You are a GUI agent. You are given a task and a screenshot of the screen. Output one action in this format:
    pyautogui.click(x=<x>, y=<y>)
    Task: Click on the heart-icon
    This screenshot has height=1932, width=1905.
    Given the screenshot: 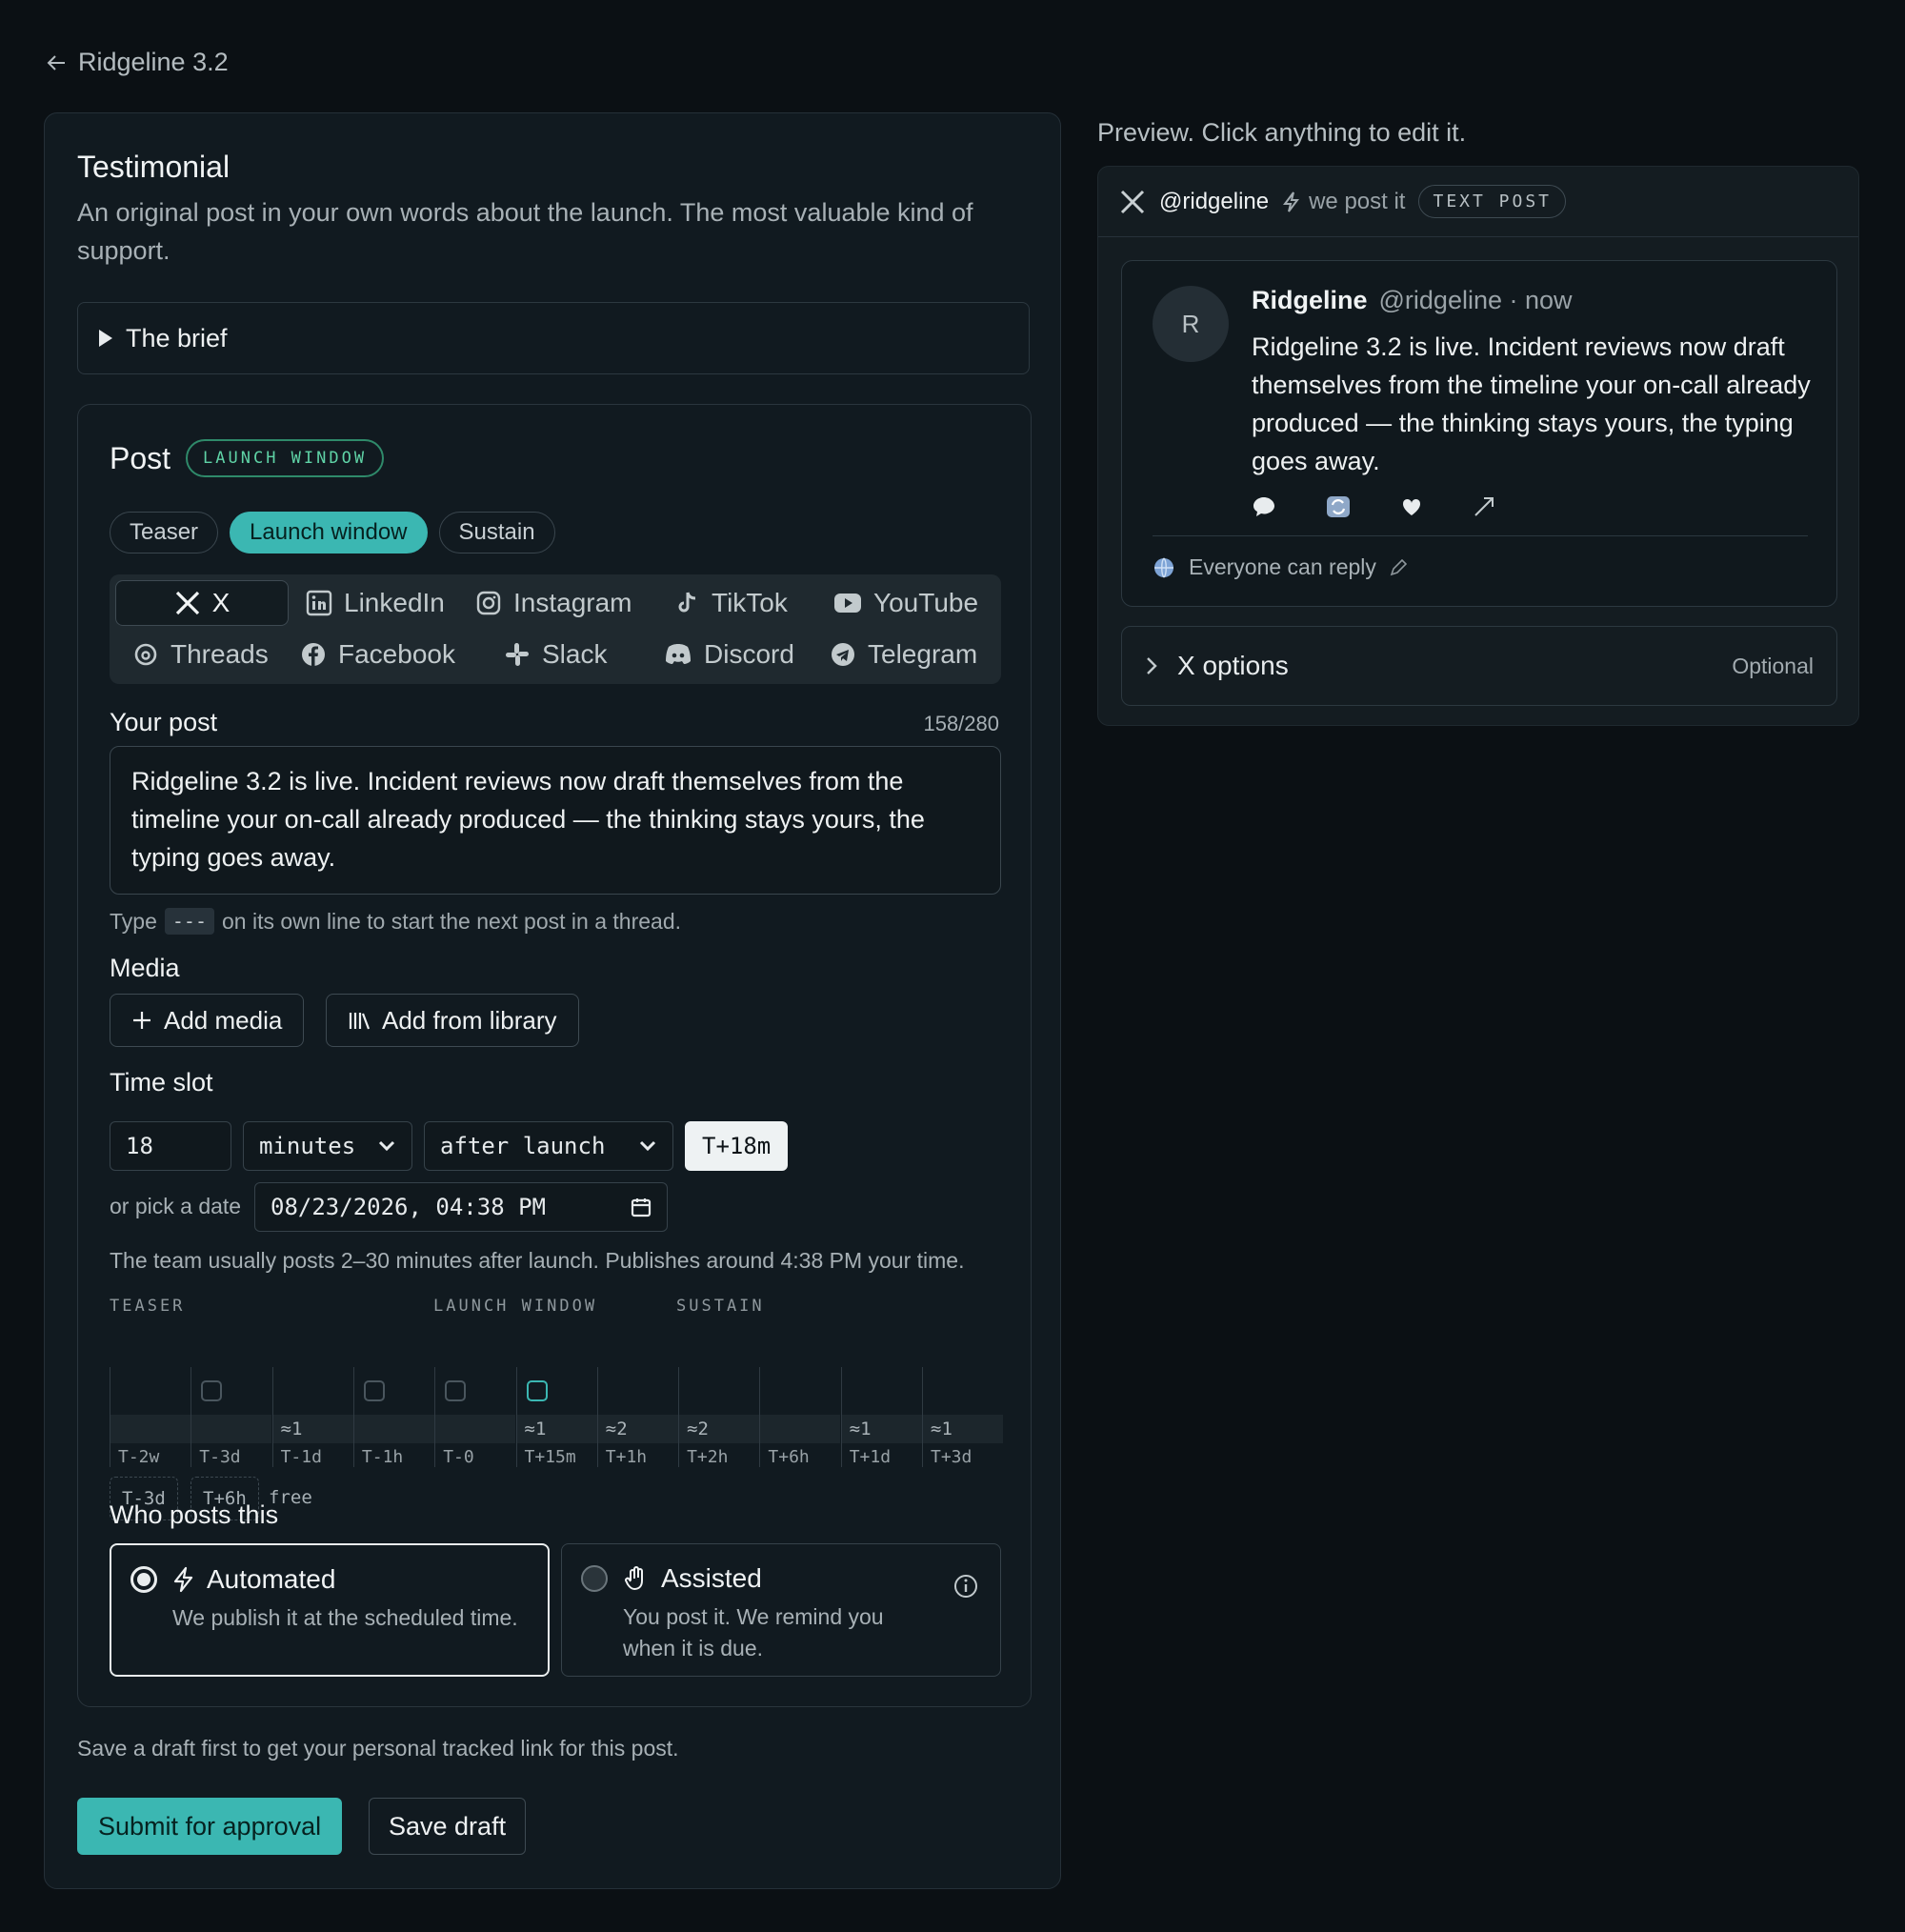 What is the action you would take?
    pyautogui.click(x=1411, y=506)
    